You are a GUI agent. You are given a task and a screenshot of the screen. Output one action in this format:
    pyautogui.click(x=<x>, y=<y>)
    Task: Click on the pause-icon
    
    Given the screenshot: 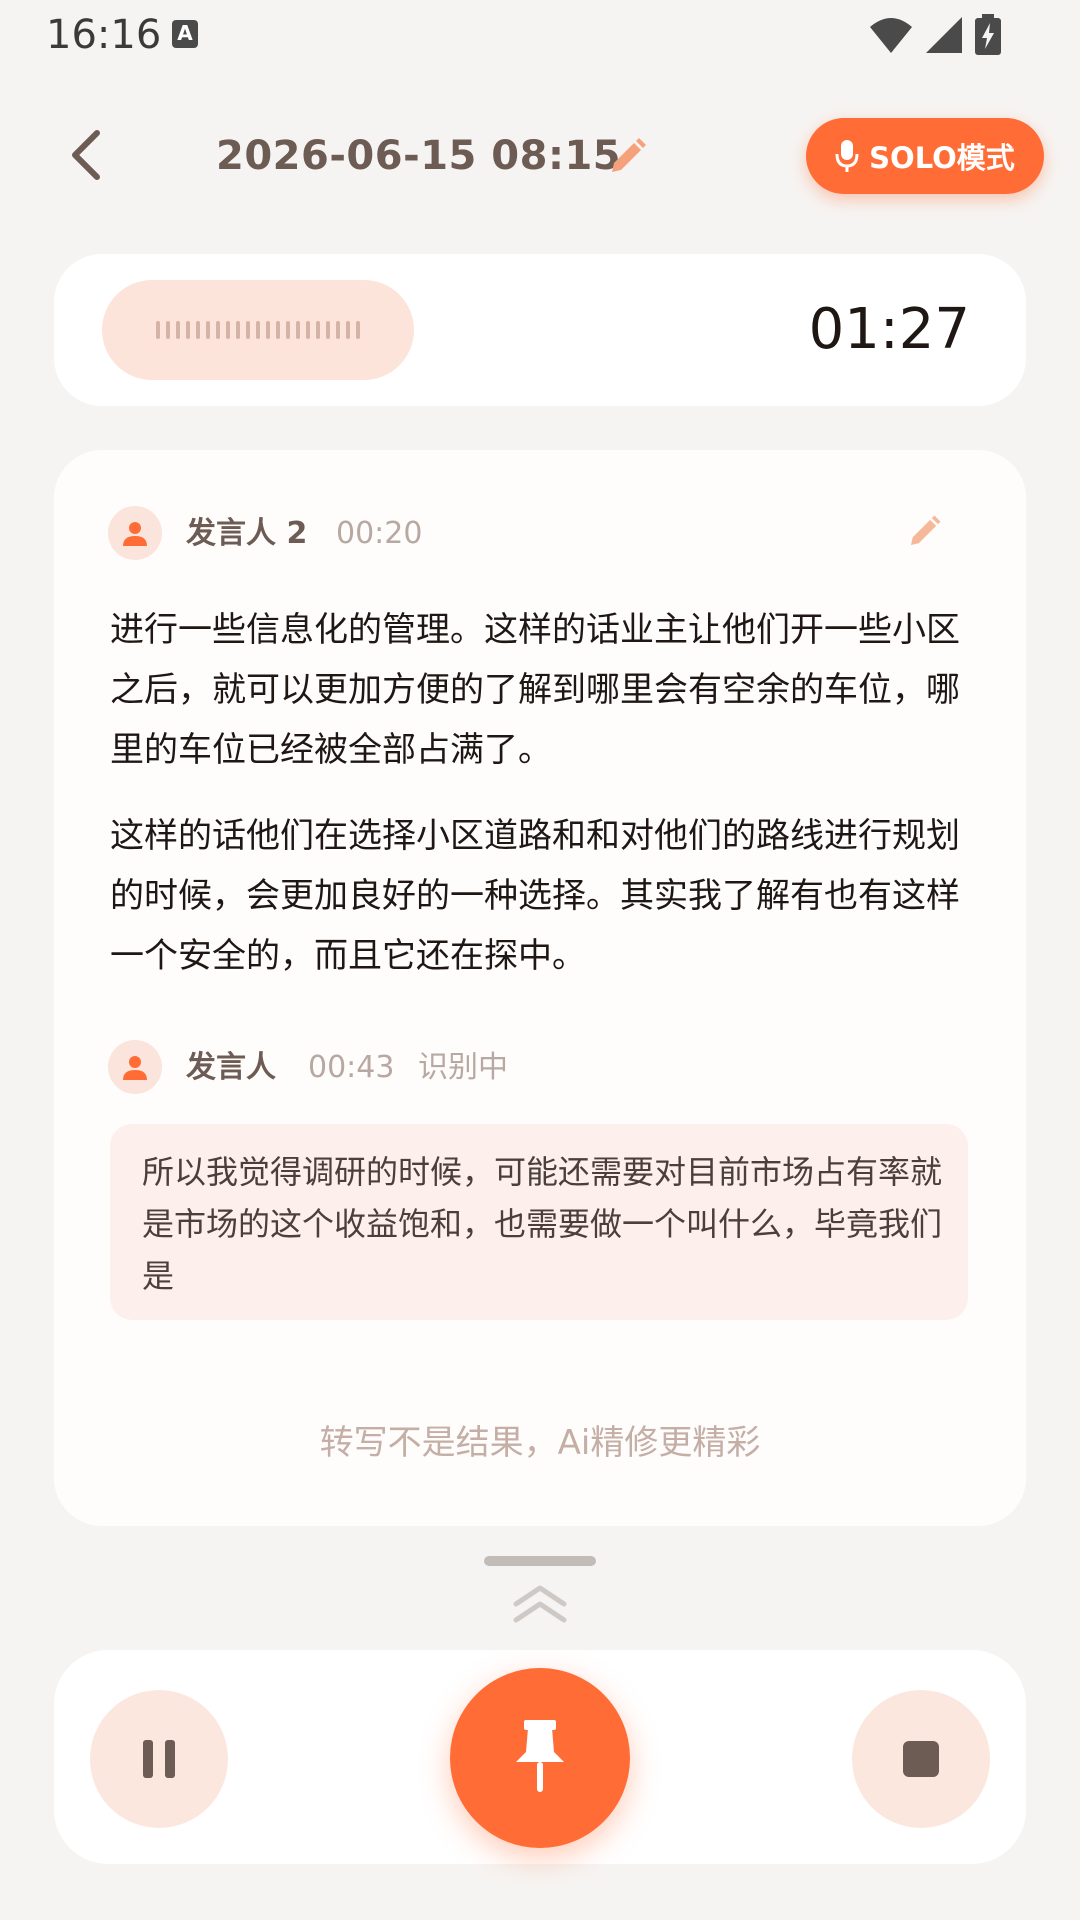 What is the action you would take?
    pyautogui.click(x=159, y=1759)
    